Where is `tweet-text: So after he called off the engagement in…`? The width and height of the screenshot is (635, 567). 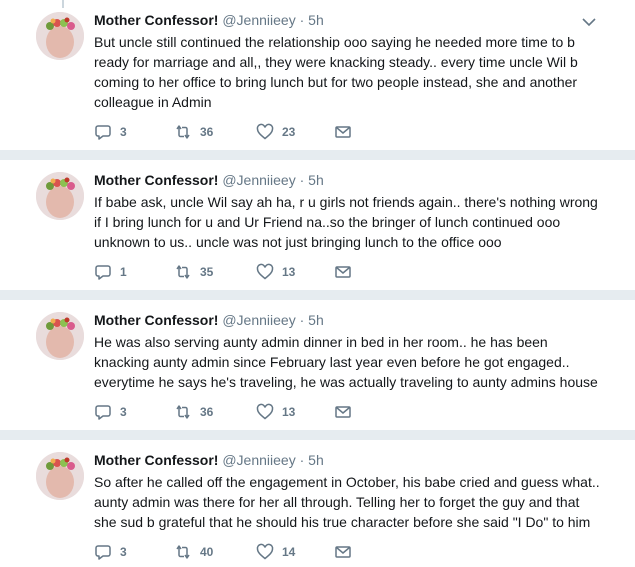
tweet-text: So after he called off the engagement in… is located at coordinates (347, 502).